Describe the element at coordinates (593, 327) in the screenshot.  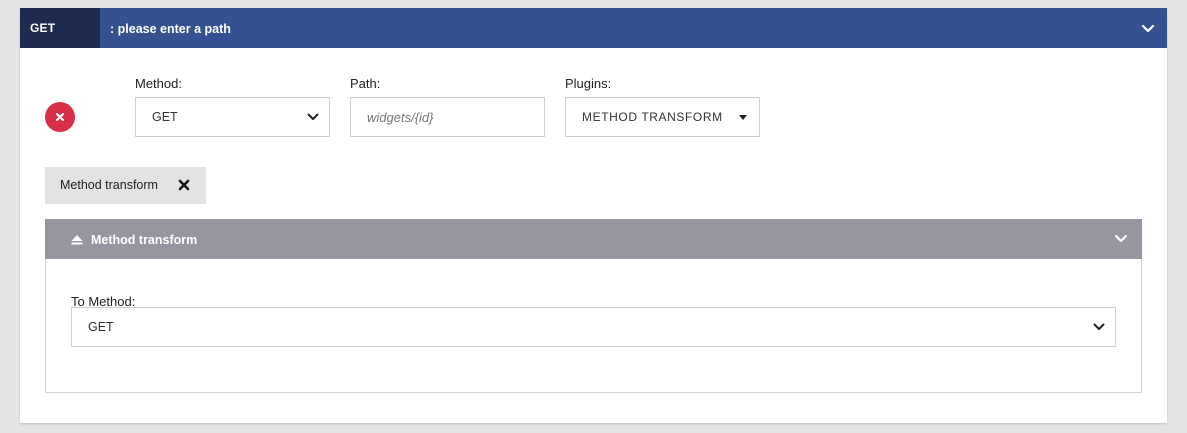
I see `to-method-select: GET` at that location.